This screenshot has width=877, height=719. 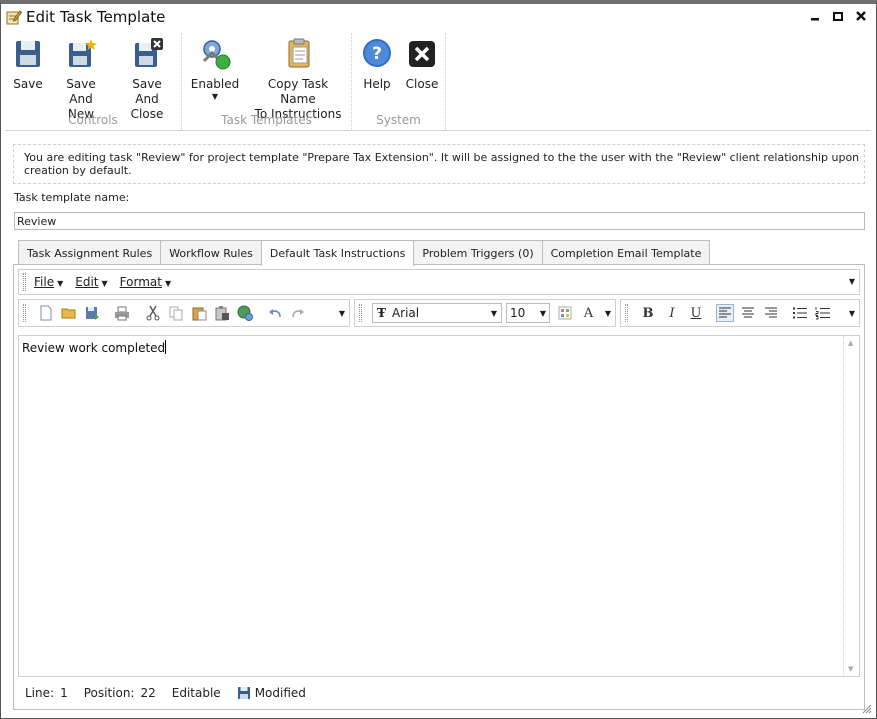 I want to click on print-icon, so click(x=122, y=313).